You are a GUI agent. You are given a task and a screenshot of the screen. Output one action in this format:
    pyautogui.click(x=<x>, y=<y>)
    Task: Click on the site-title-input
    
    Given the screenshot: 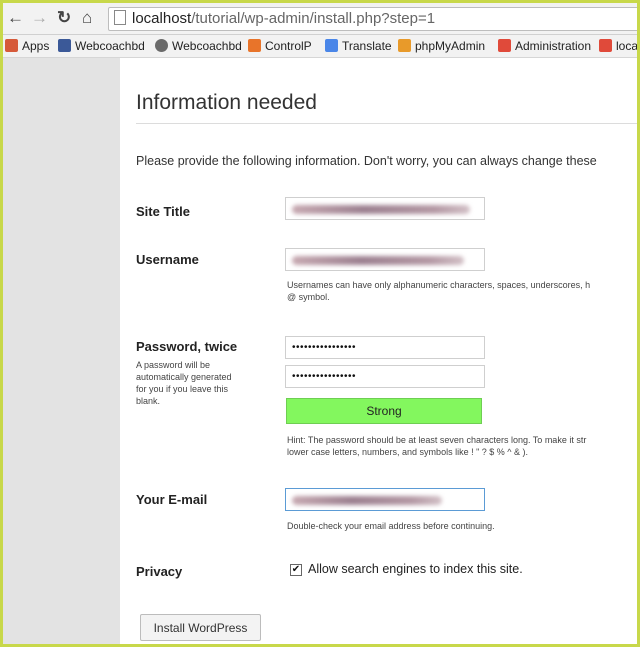 What is the action you would take?
    pyautogui.click(x=385, y=208)
    